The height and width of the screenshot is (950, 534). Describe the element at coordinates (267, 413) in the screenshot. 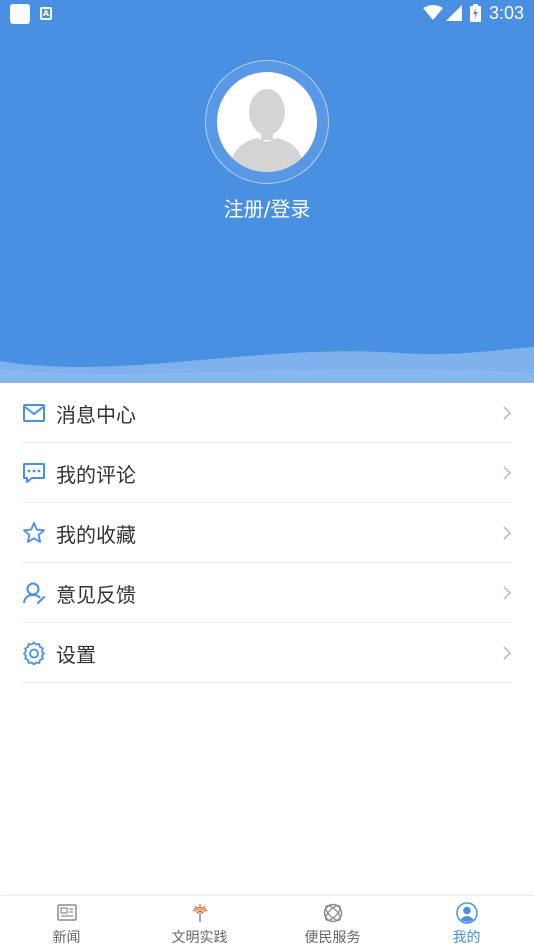

I see `menu-item-messages: 消息中心` at that location.